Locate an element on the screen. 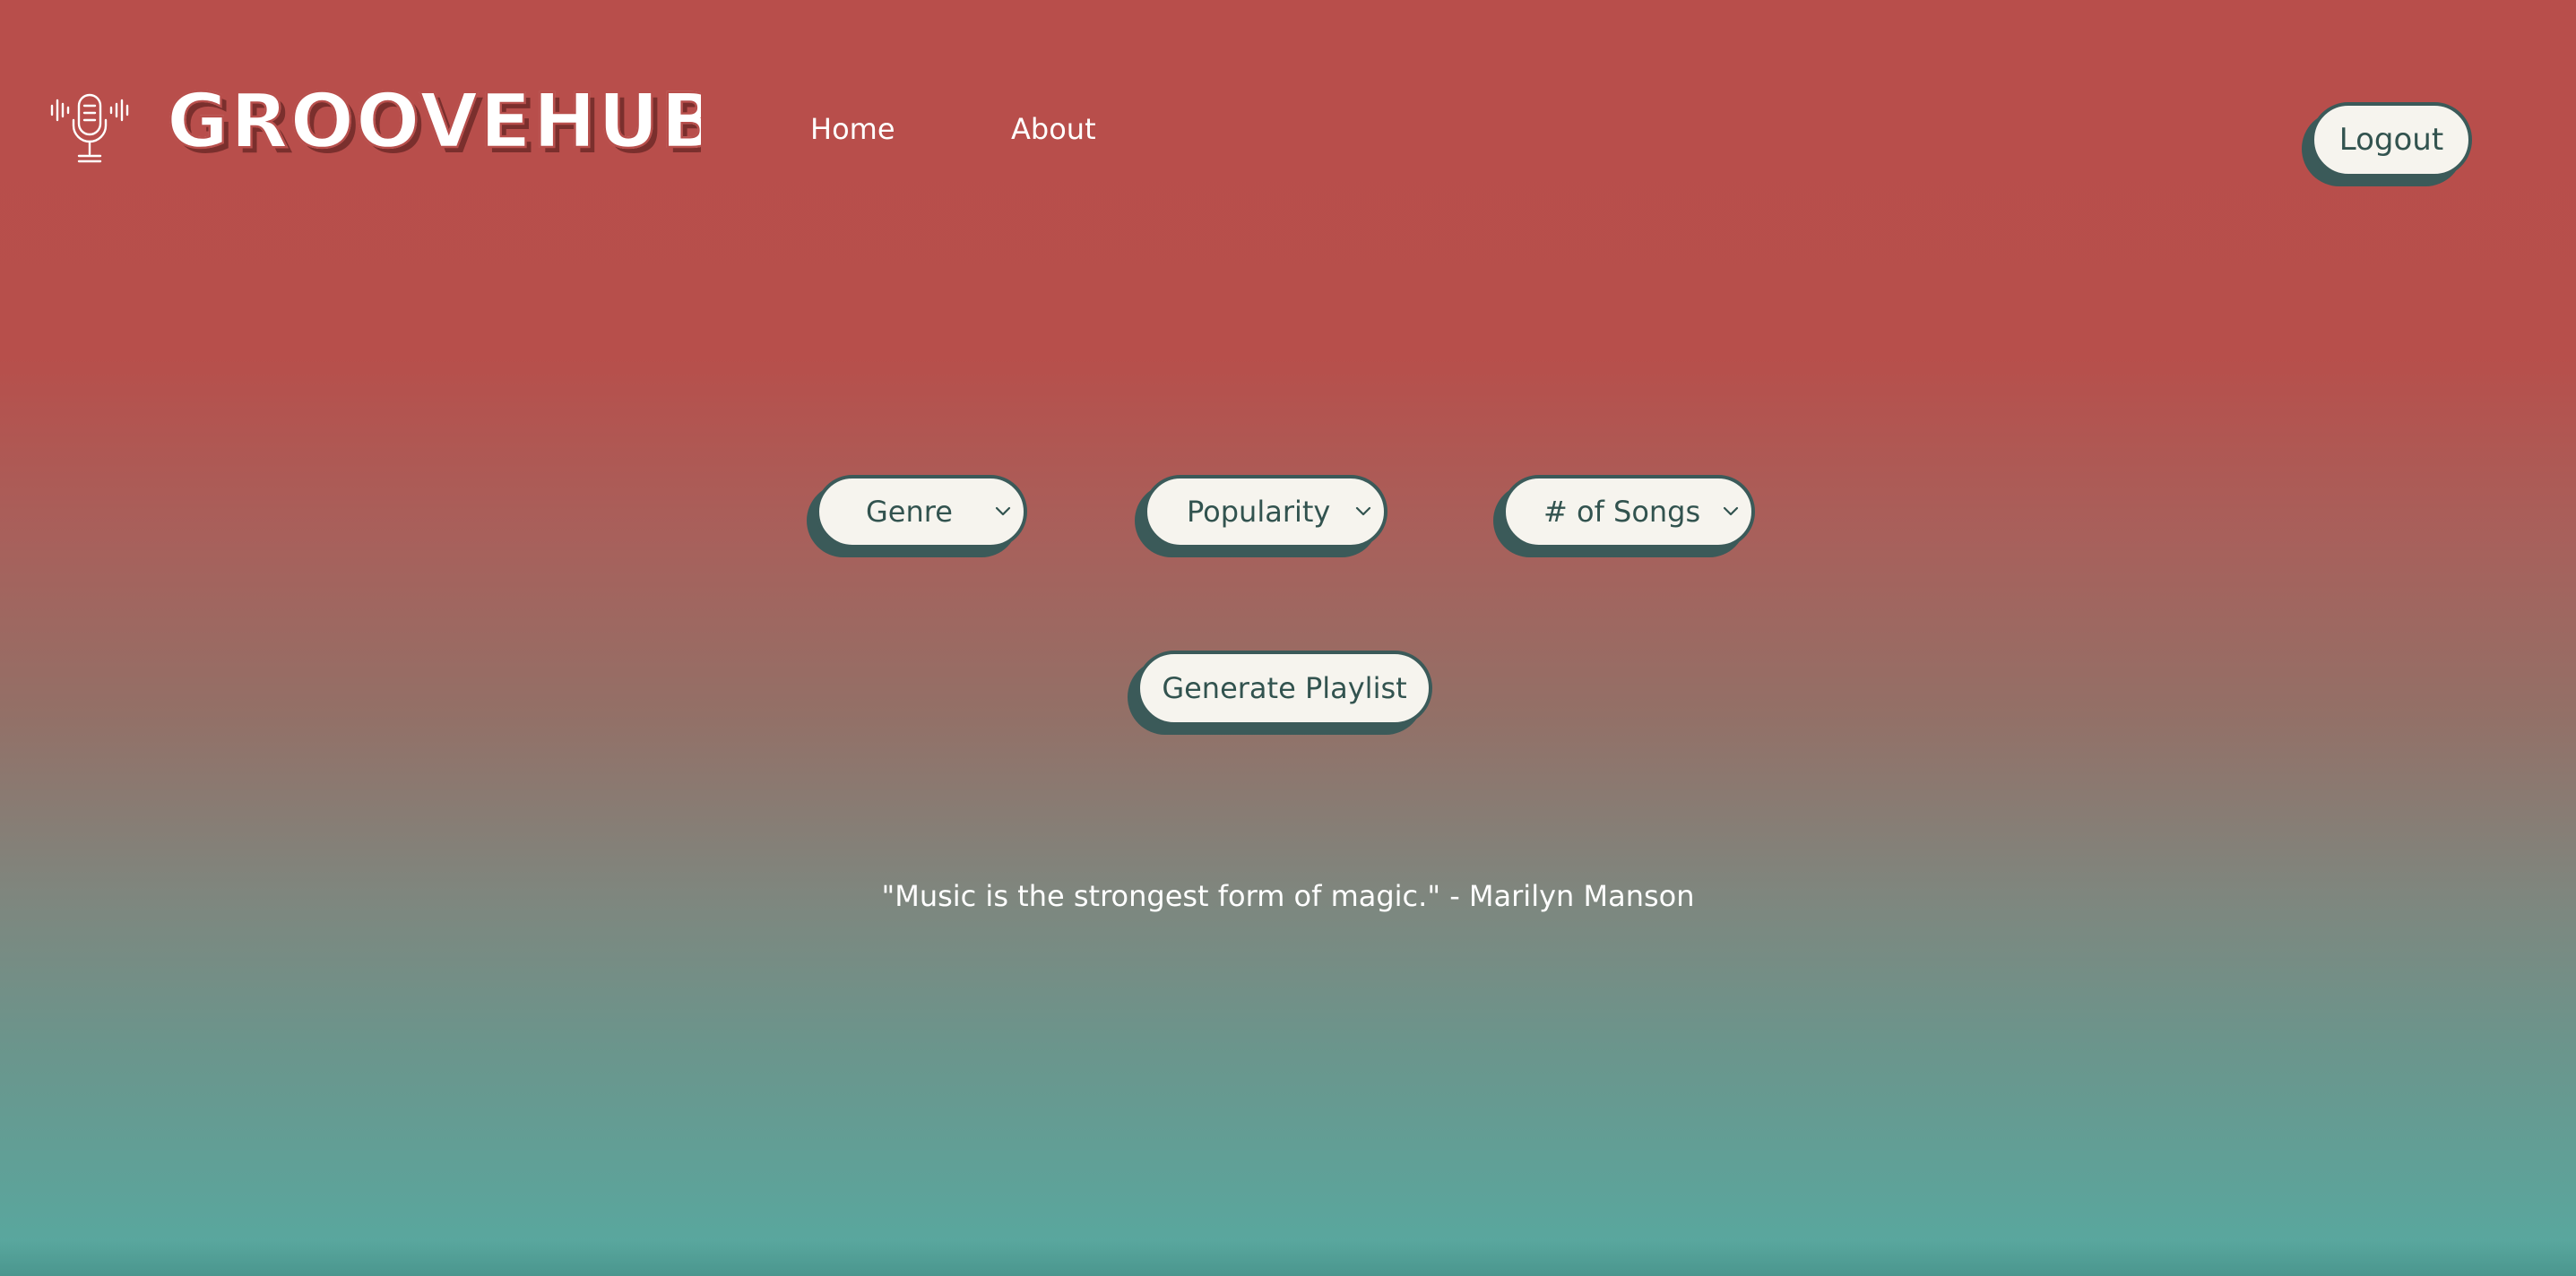  popularity-select-label: Popularity is located at coordinates (1259, 512).